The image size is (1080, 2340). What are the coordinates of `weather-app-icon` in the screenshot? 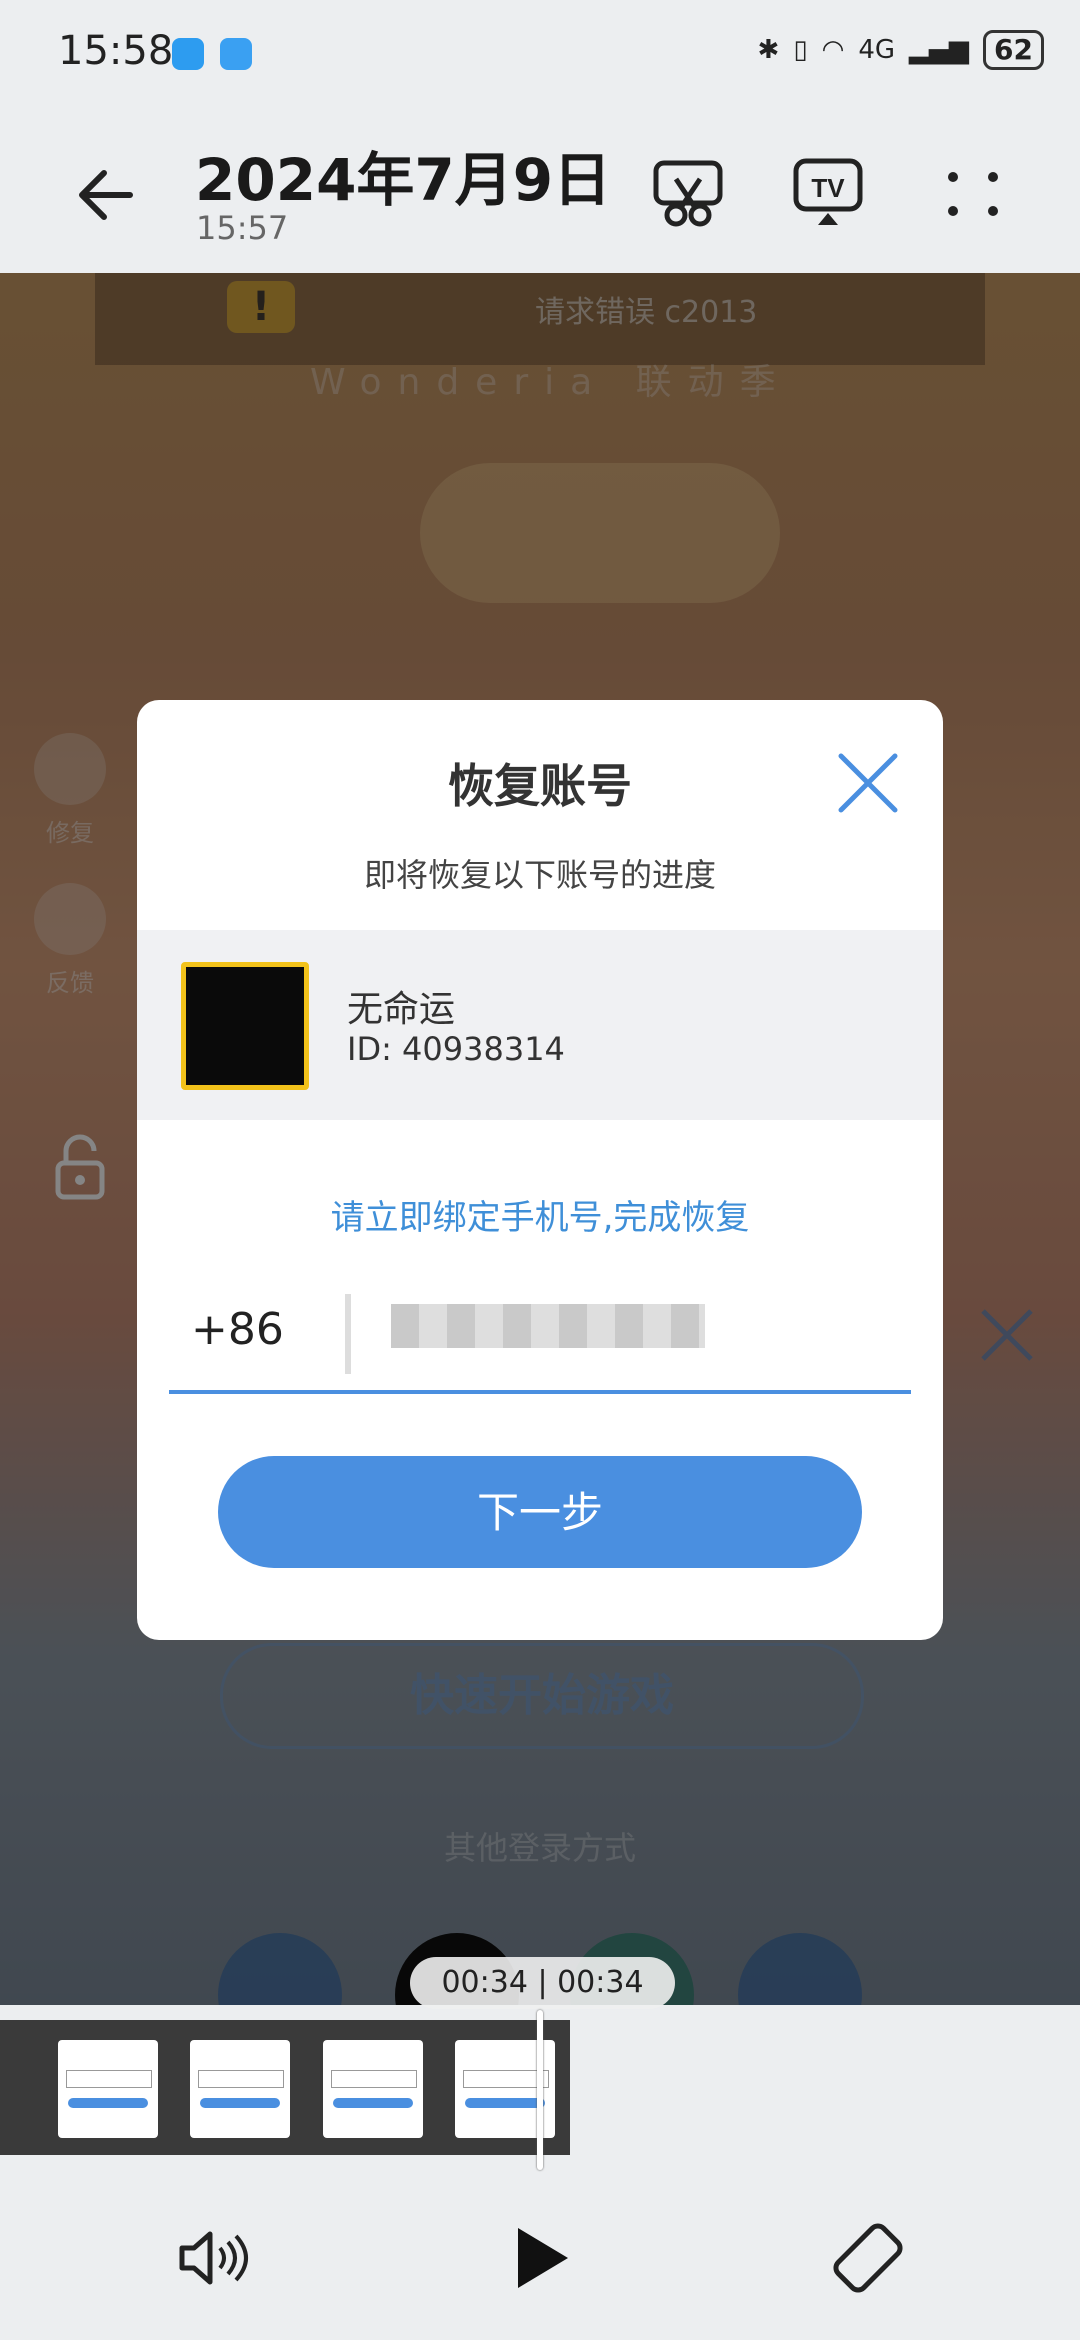 It's located at (236, 54).